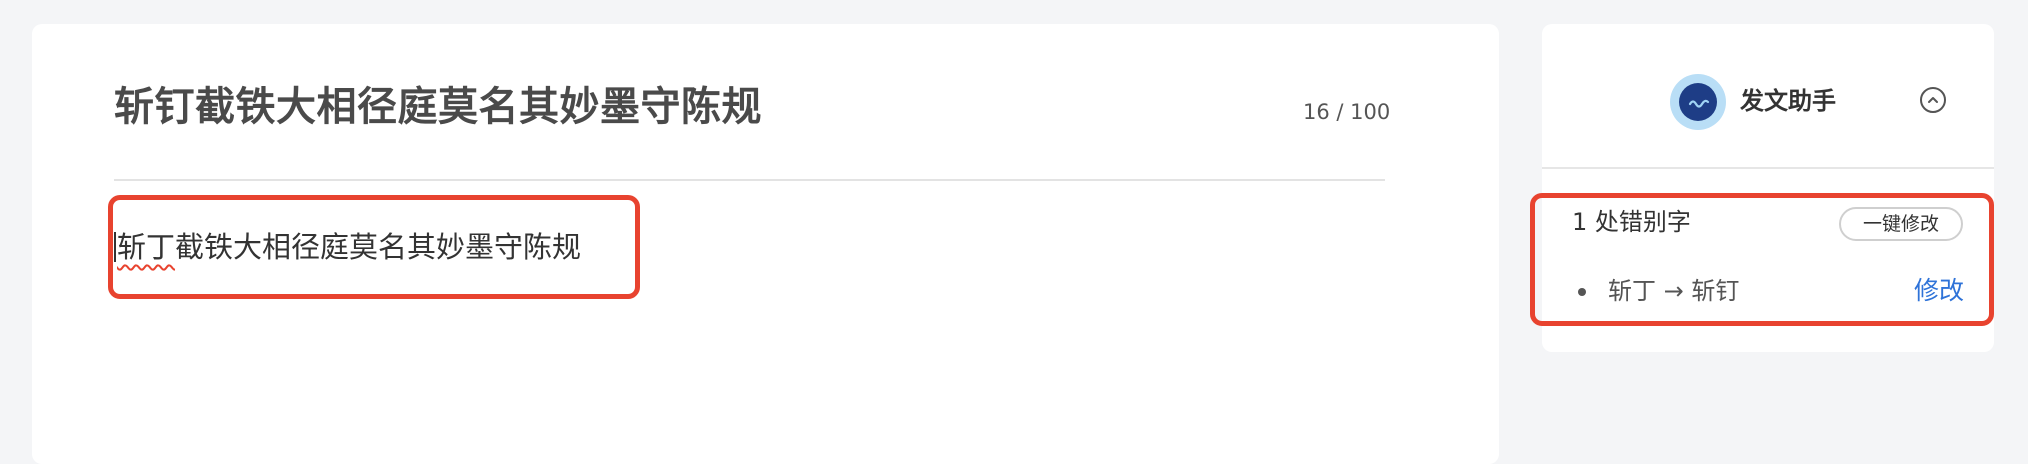  What do you see at coordinates (115, 247) in the screenshot?
I see `text-caret` at bounding box center [115, 247].